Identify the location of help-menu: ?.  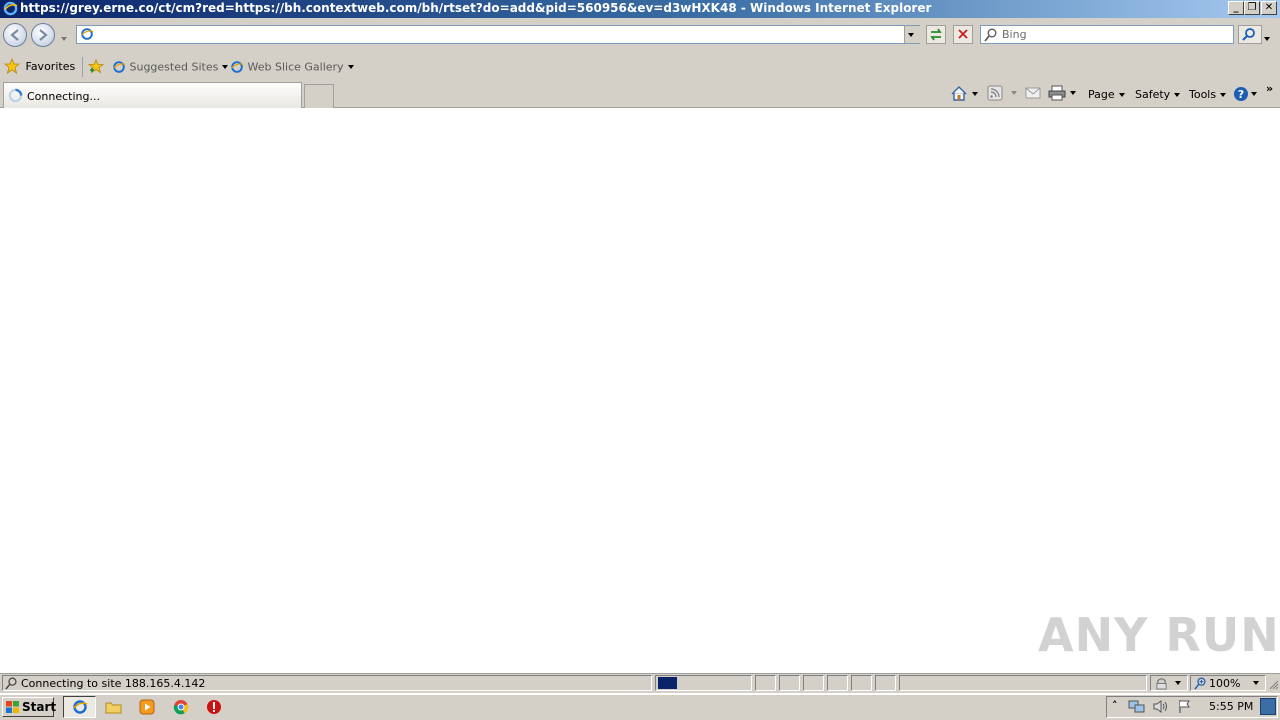
(1245, 94).